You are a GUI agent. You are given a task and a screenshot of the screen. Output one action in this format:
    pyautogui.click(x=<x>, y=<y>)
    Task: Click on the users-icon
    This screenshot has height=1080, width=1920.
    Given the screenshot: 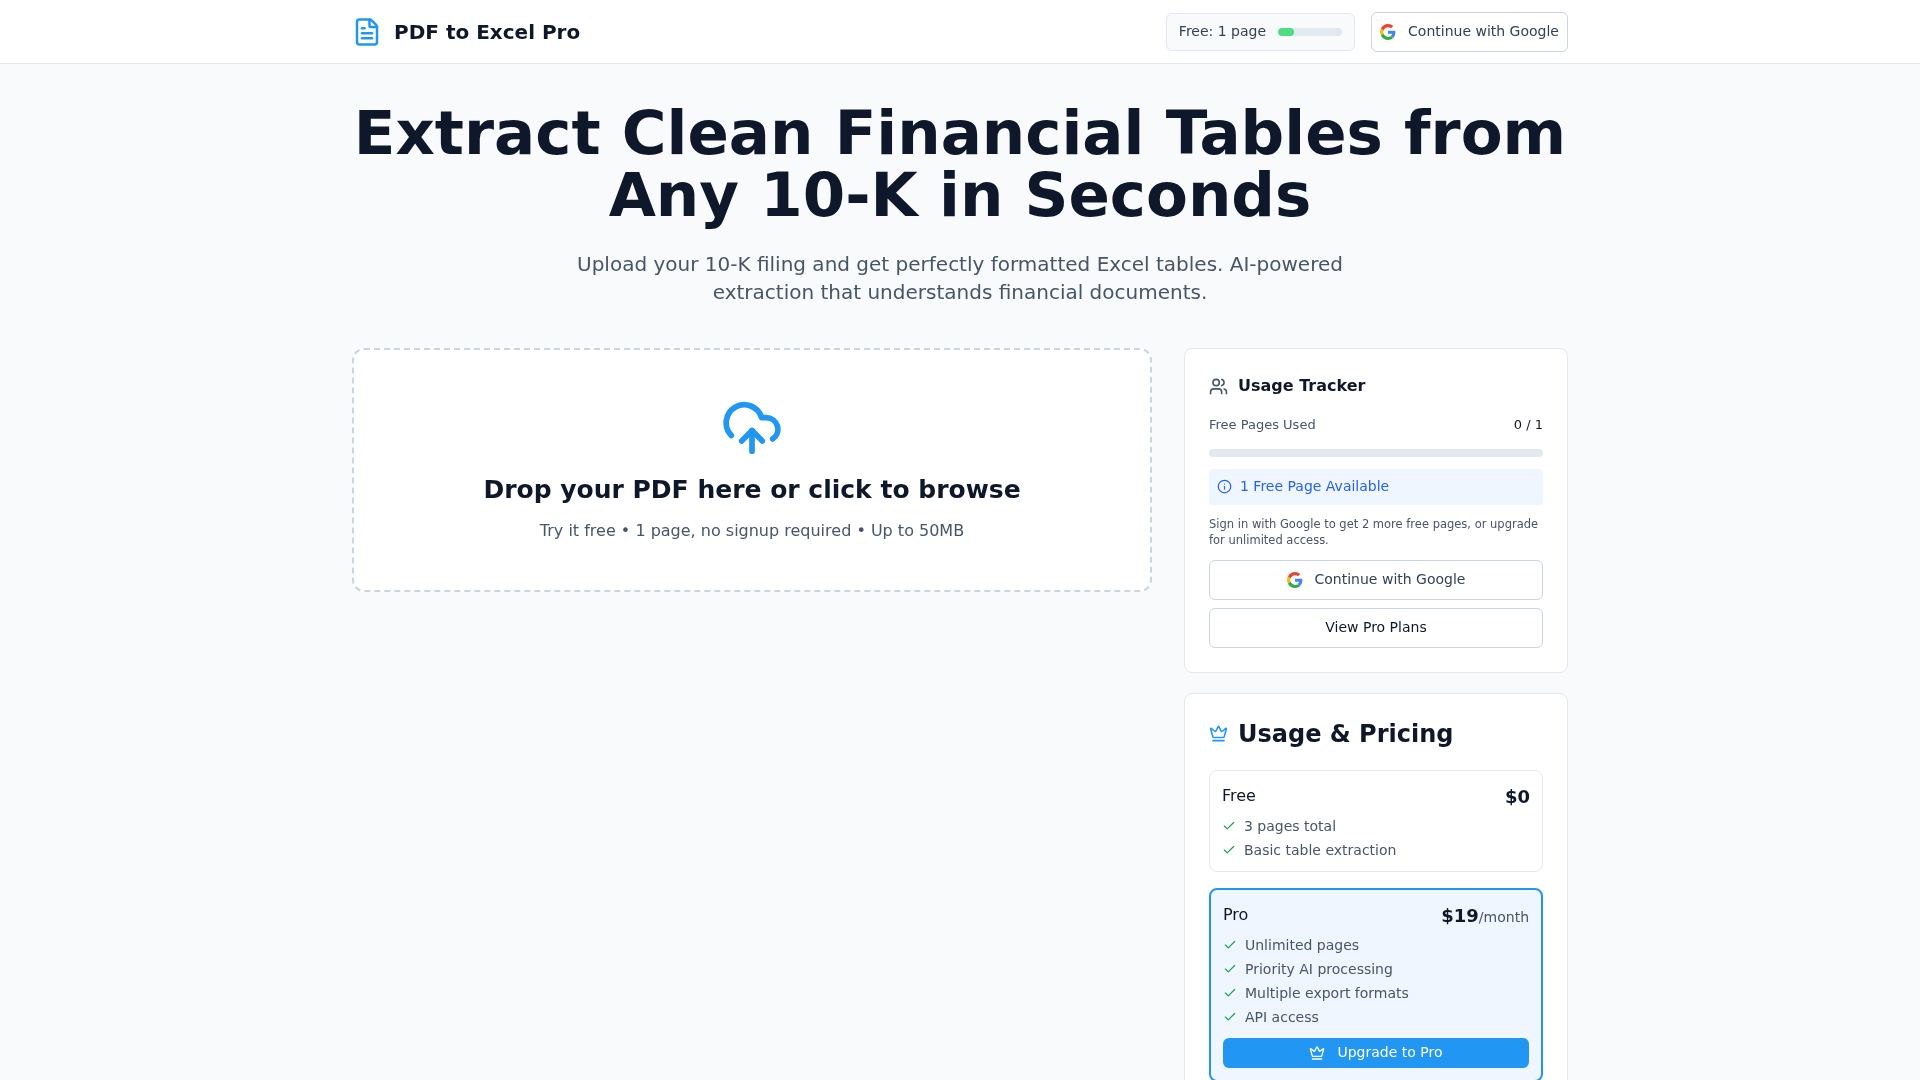 What is the action you would take?
    pyautogui.click(x=1218, y=386)
    